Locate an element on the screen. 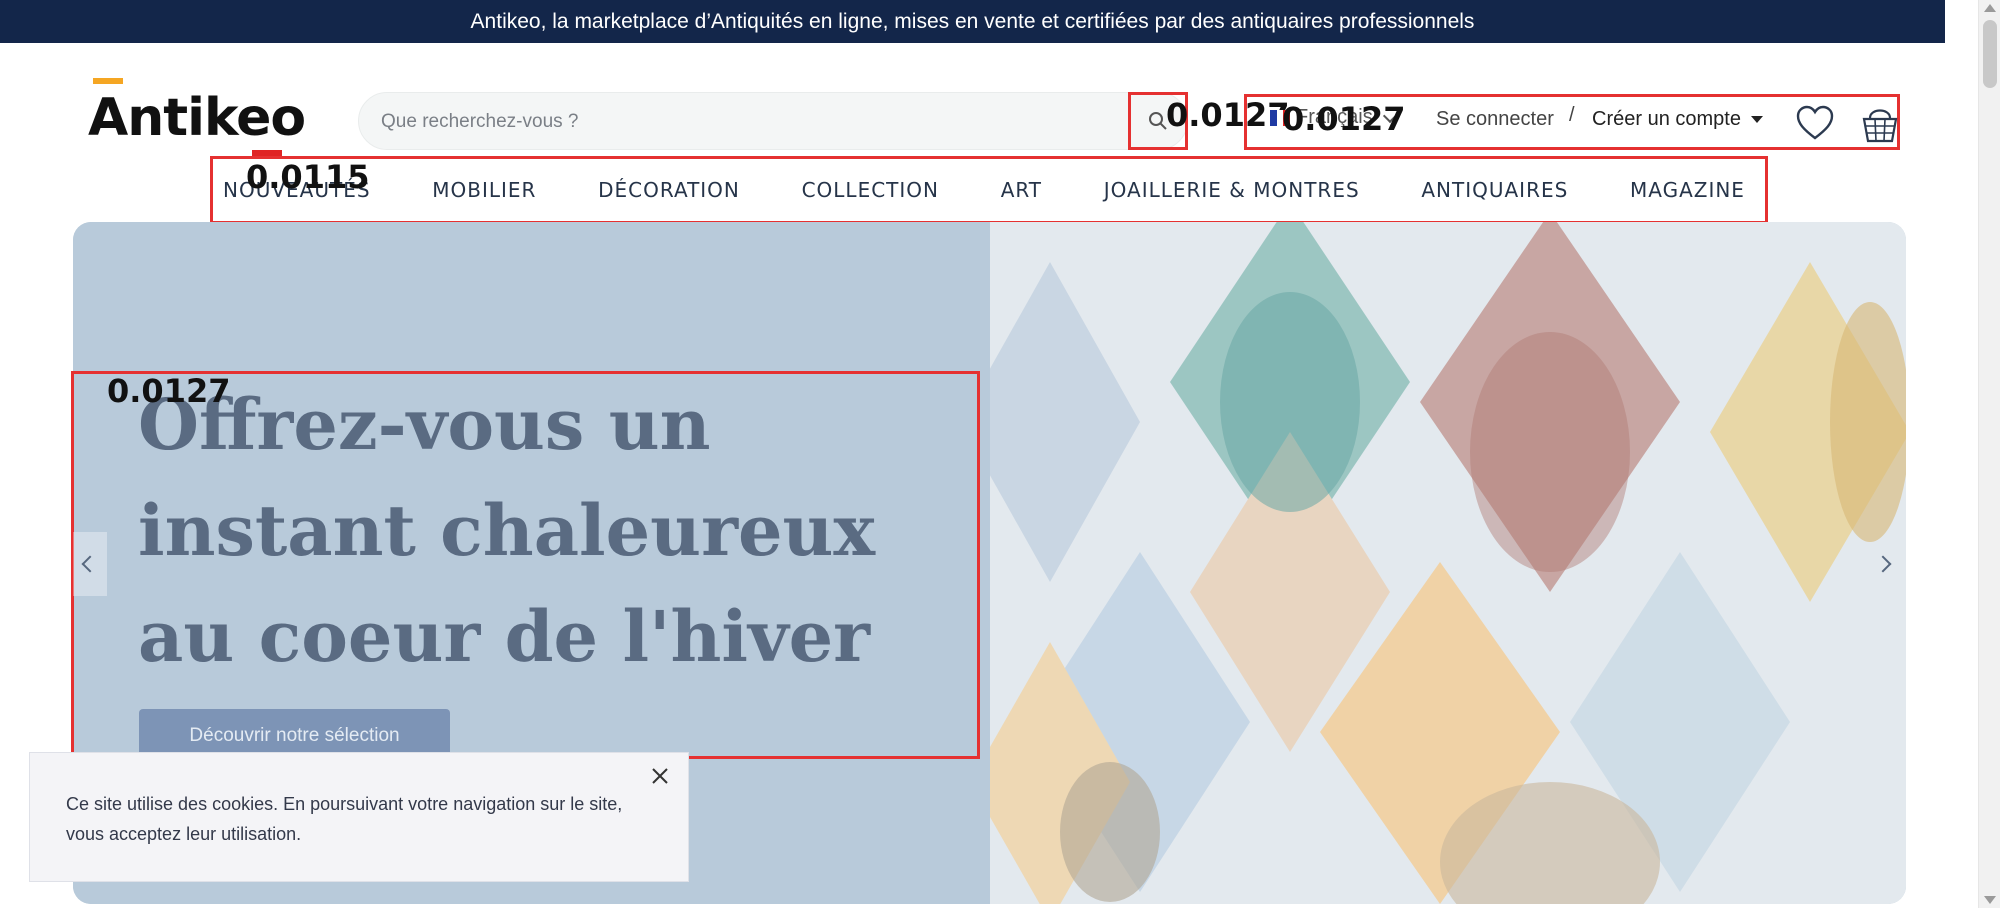  cookie-close-button is located at coordinates (660, 776).